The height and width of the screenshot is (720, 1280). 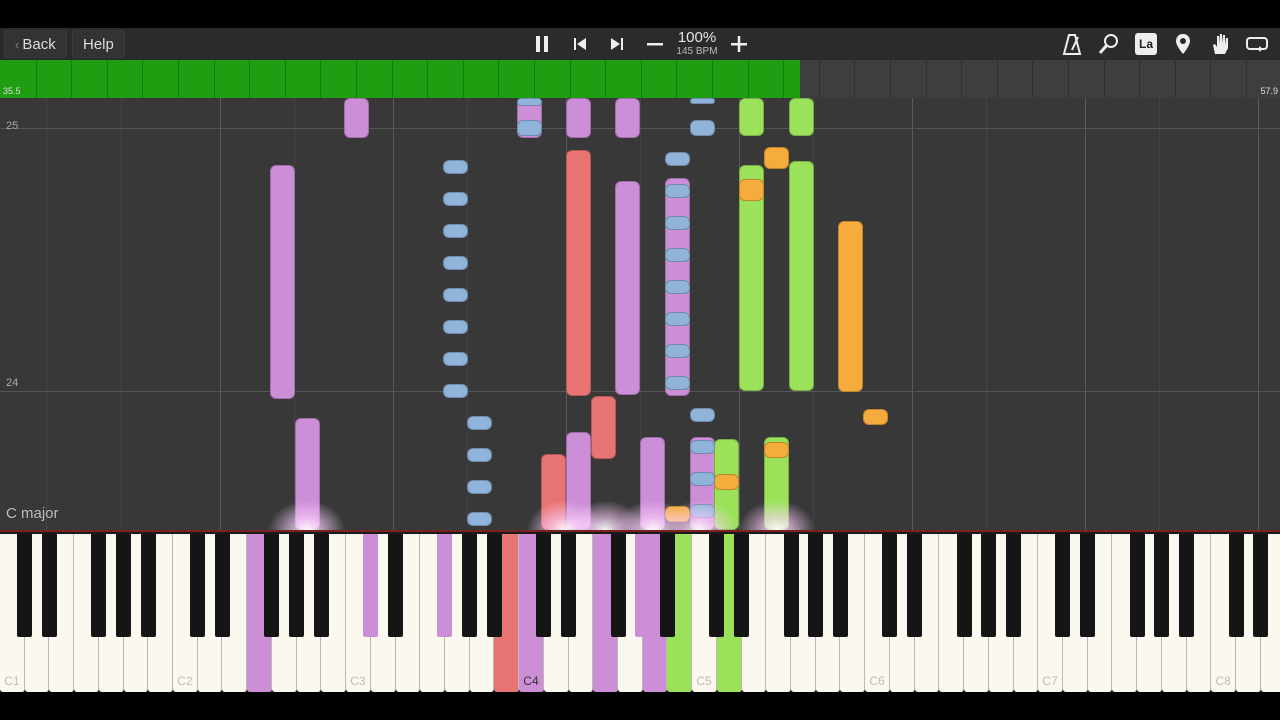 I want to click on octave-label: C5, so click(x=704, y=681).